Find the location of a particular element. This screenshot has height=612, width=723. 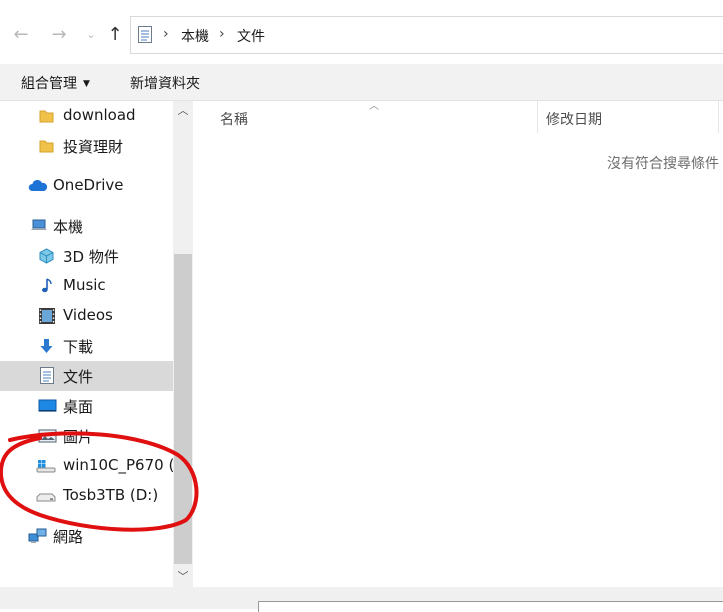

cloud-icon is located at coordinates (38, 185).